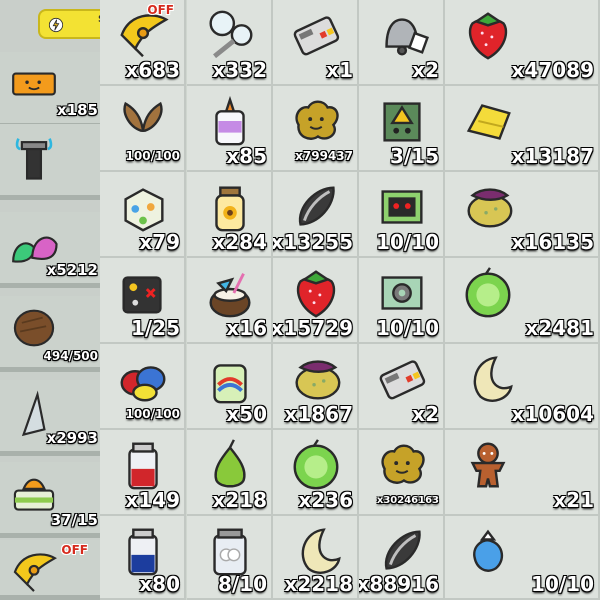 This screenshot has height=600, width=600. I want to click on inventory-slot: OFF x683, so click(143, 43).